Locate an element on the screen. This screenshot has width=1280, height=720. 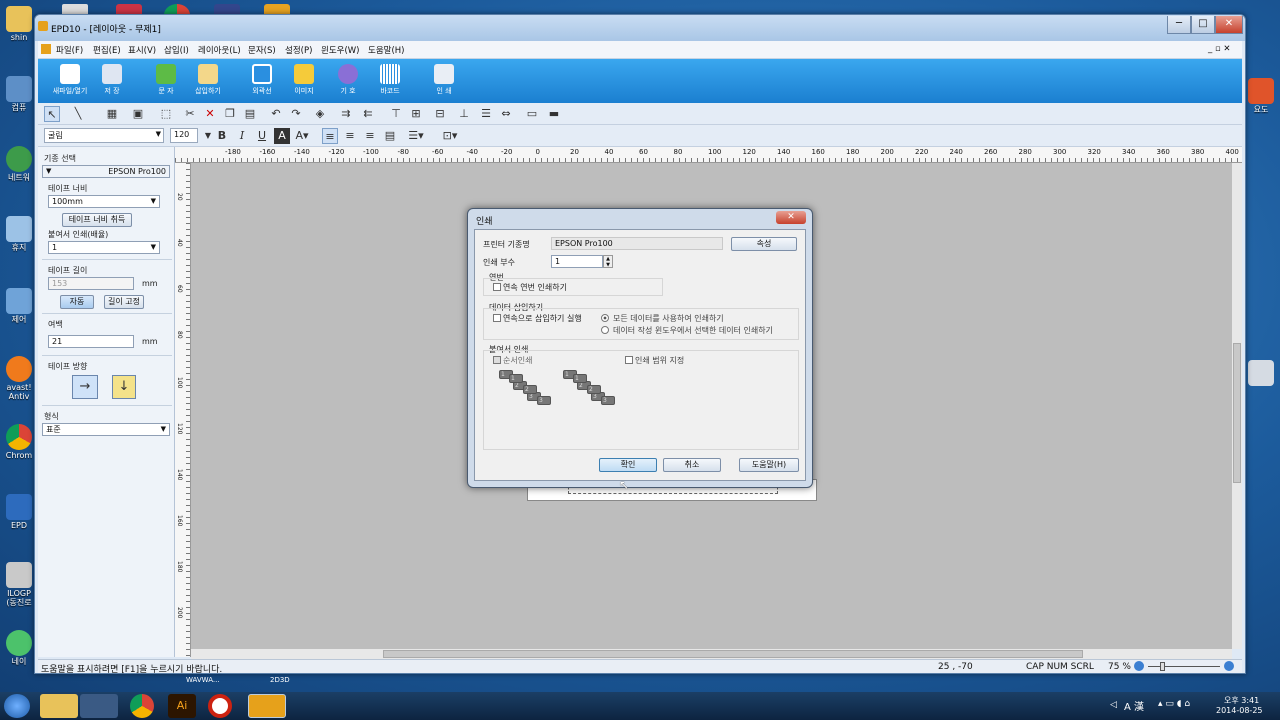
cut-icon: ✂ is located at coordinates (190, 114).